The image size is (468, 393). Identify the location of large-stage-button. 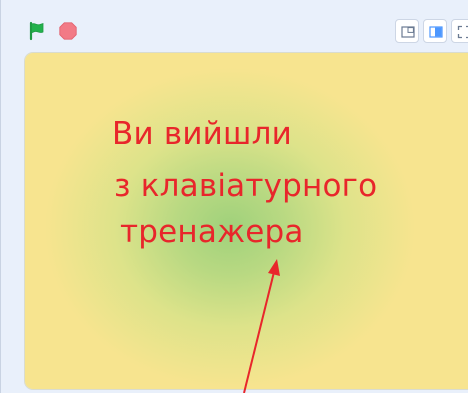
(435, 31).